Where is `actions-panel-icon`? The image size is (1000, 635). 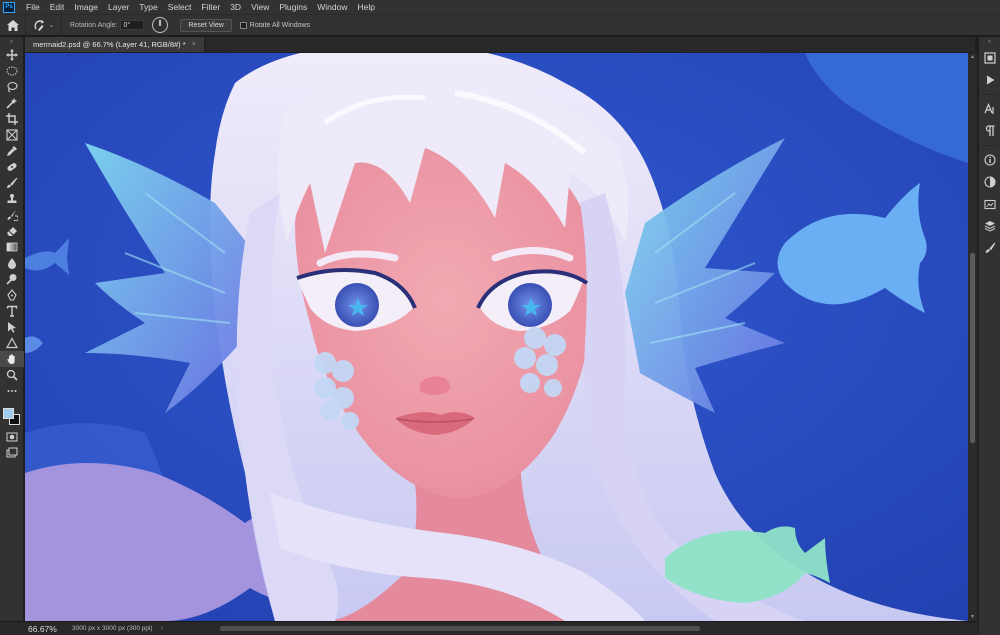
actions-panel-icon is located at coordinates (989, 80).